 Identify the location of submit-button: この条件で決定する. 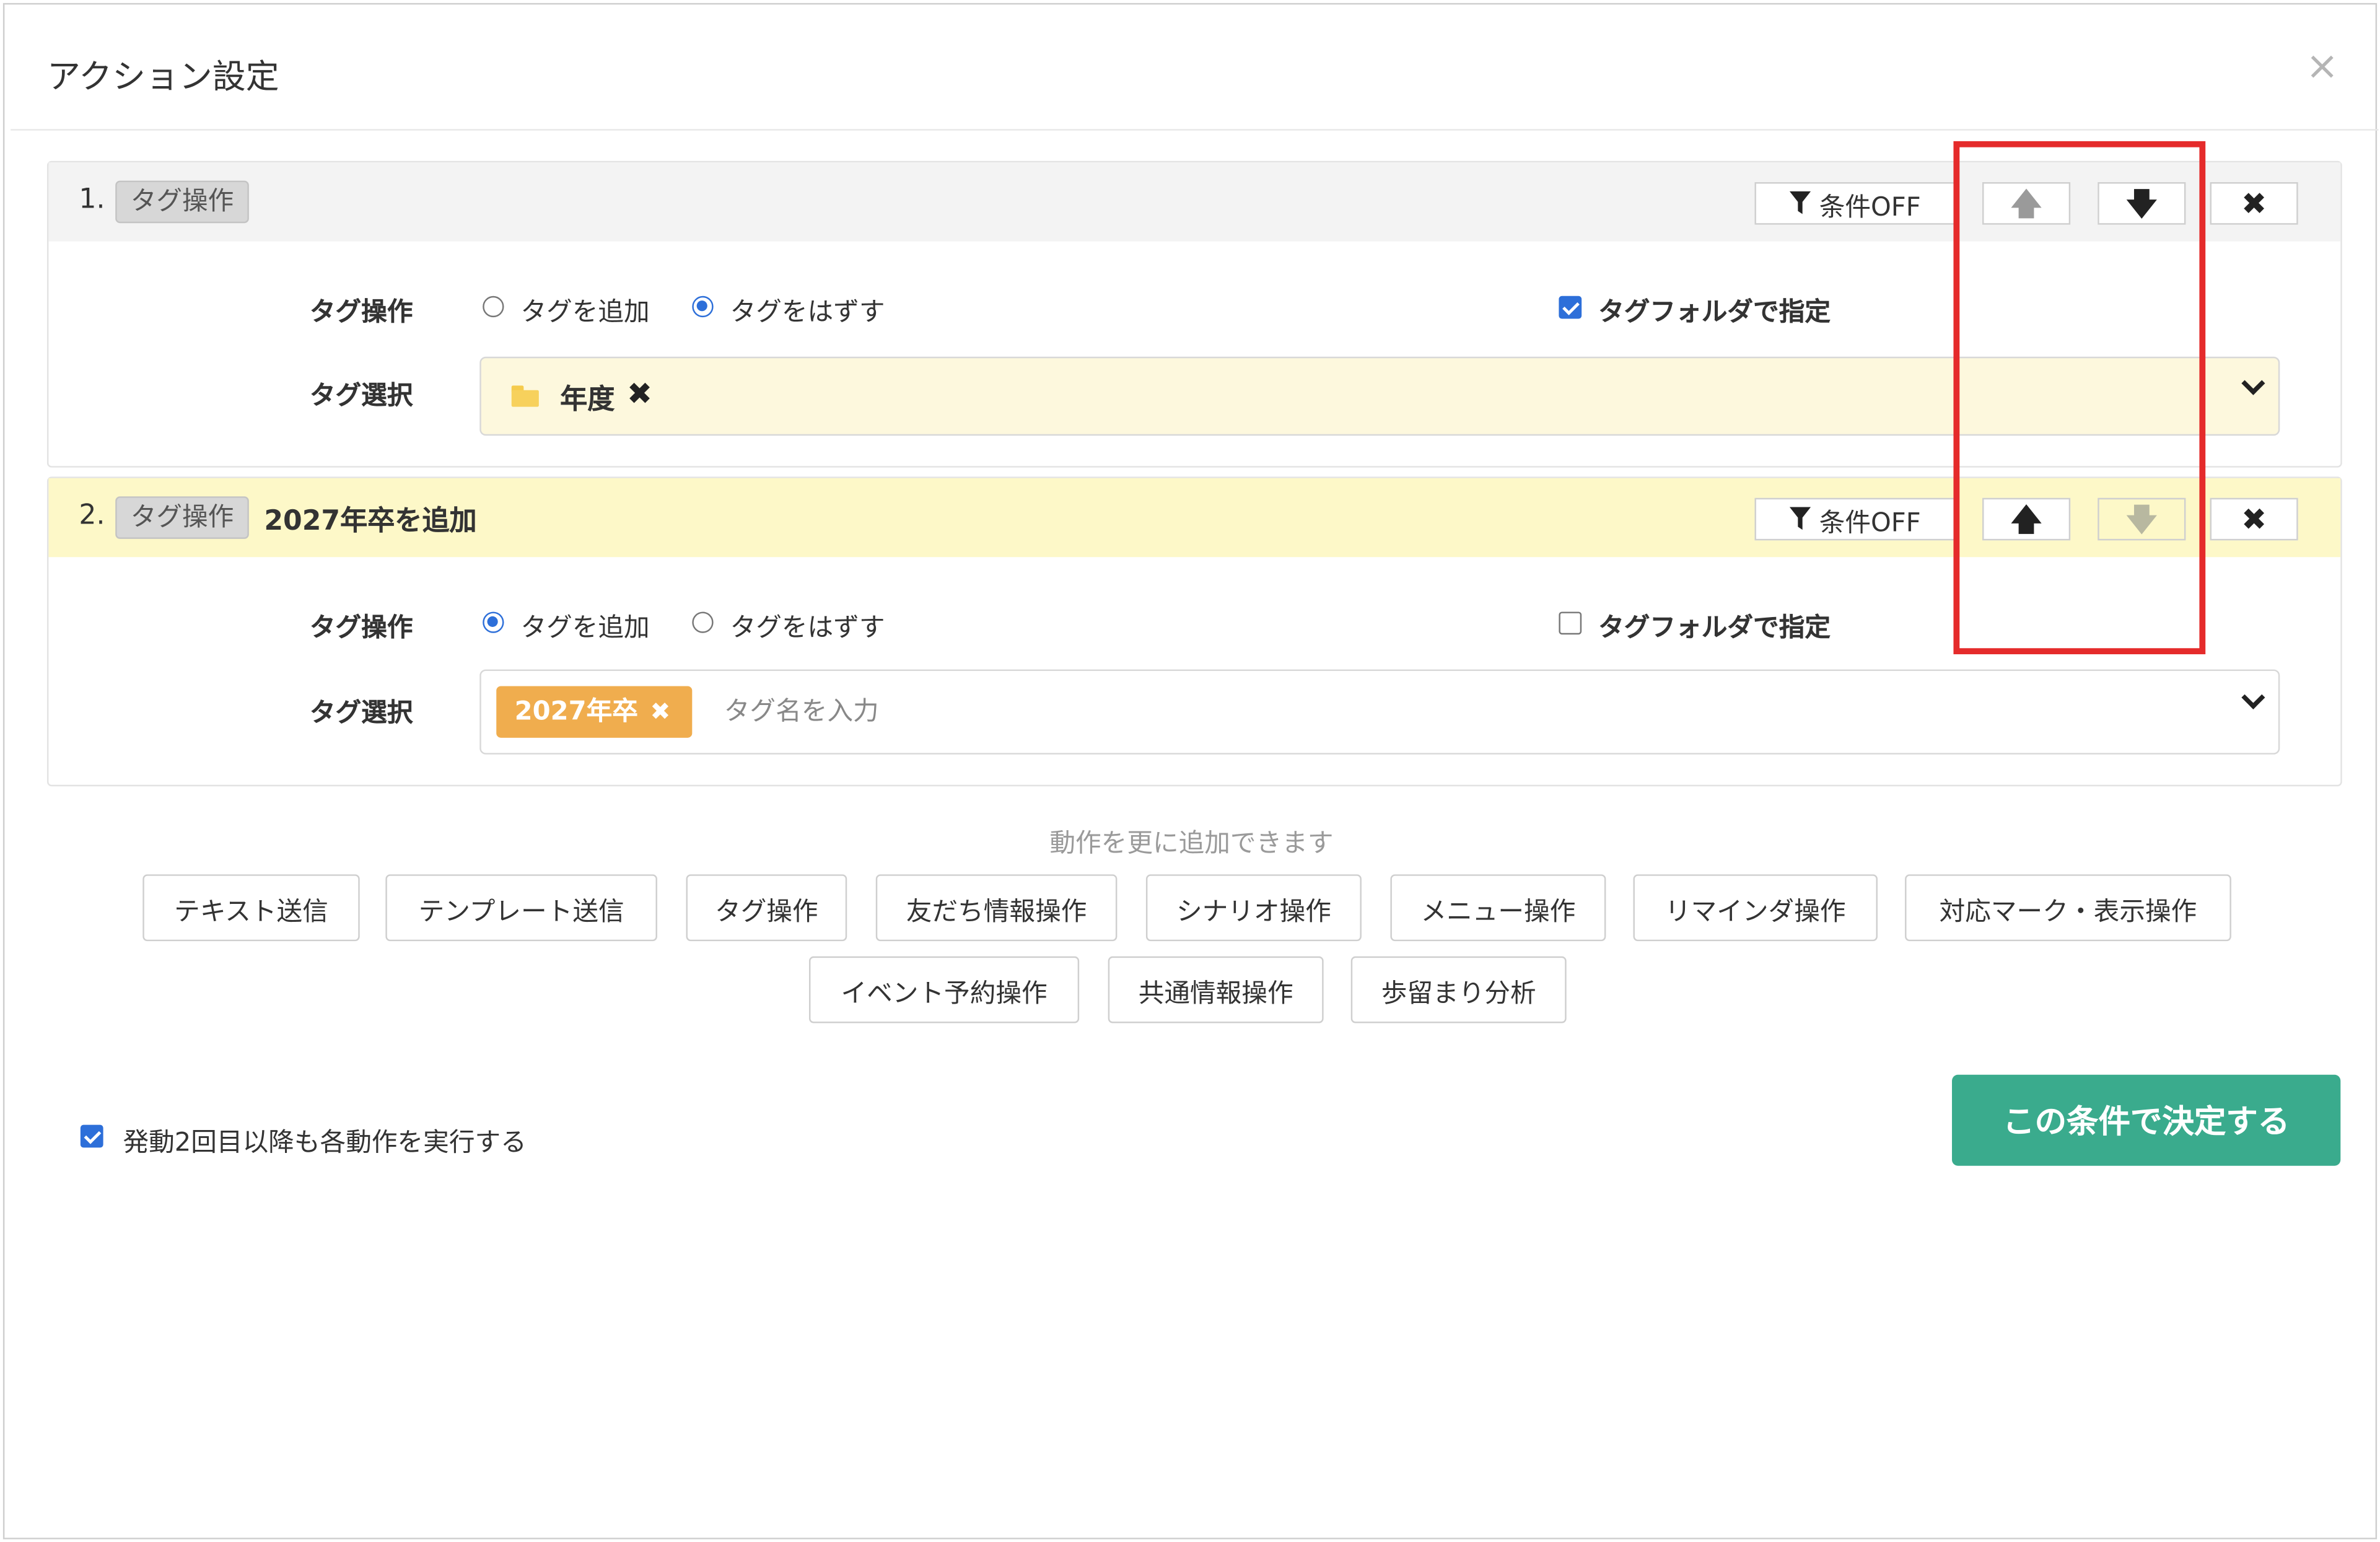
(2146, 1120).